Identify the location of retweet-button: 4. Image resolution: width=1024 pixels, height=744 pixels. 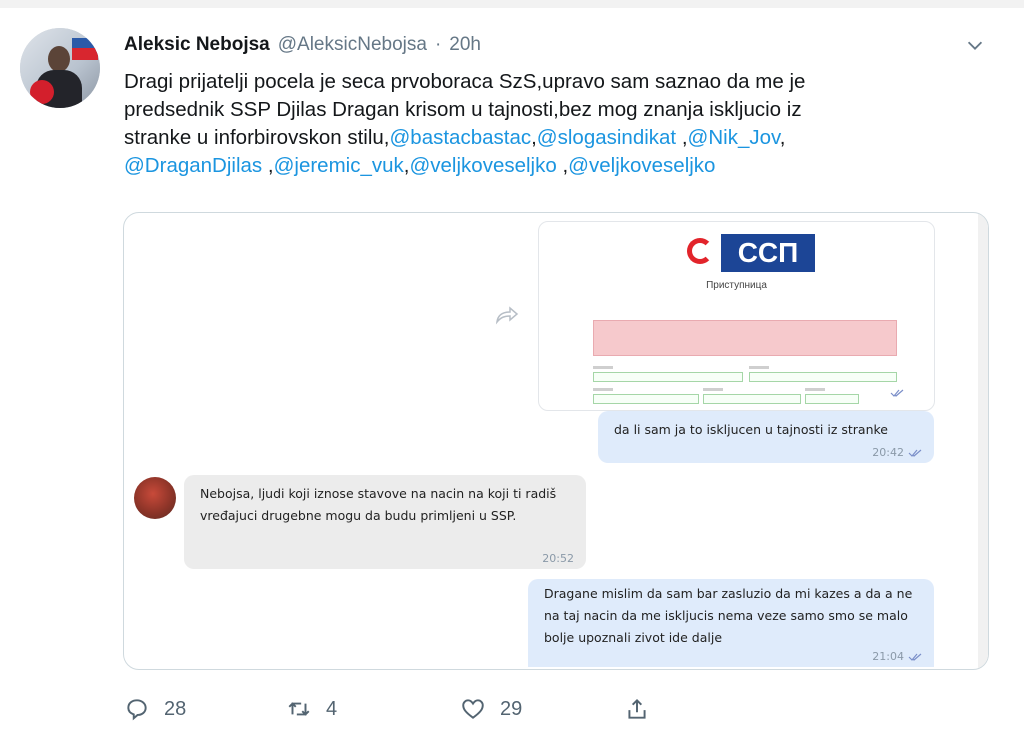
(311, 709).